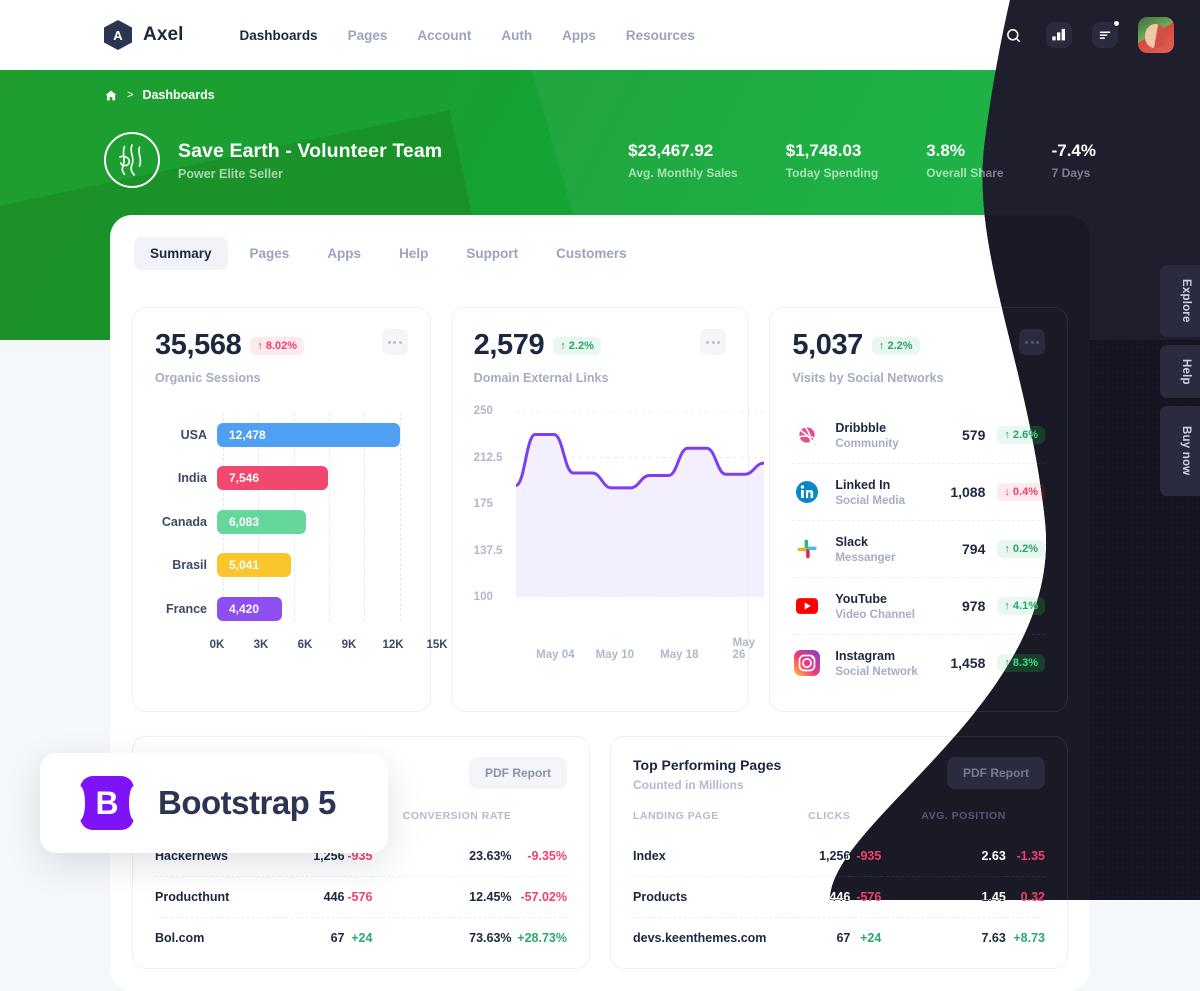 This screenshot has height=991, width=1200. What do you see at coordinates (193, 434) in the screenshot?
I see `bar-label: USA` at bounding box center [193, 434].